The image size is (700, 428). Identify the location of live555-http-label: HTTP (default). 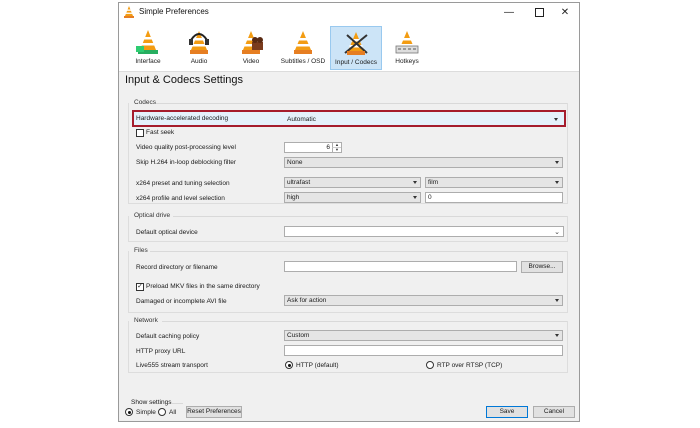
(317, 365).